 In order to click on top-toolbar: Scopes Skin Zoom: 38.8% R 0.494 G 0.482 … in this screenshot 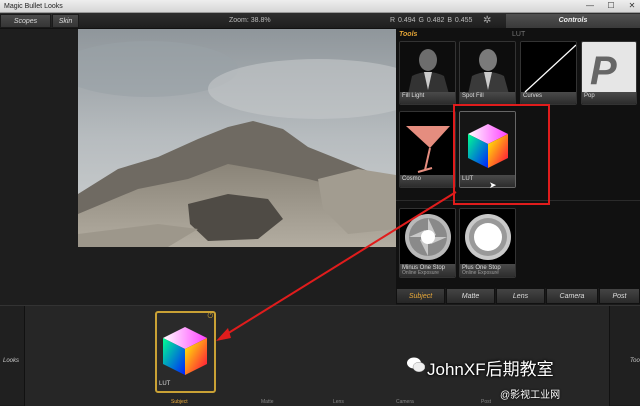, I will do `click(320, 21)`.